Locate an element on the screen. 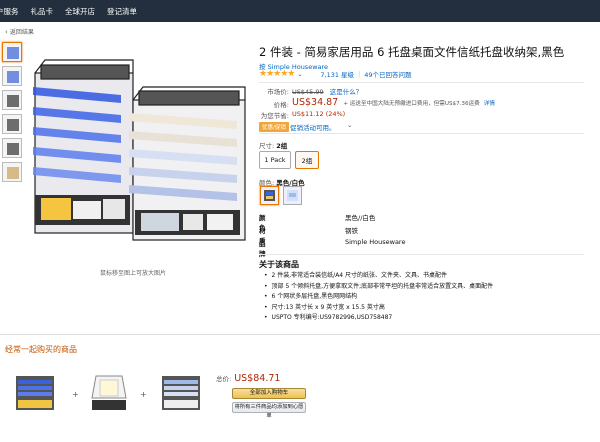  fbt-total: 总价: US$84.71 is located at coordinates (248, 378).